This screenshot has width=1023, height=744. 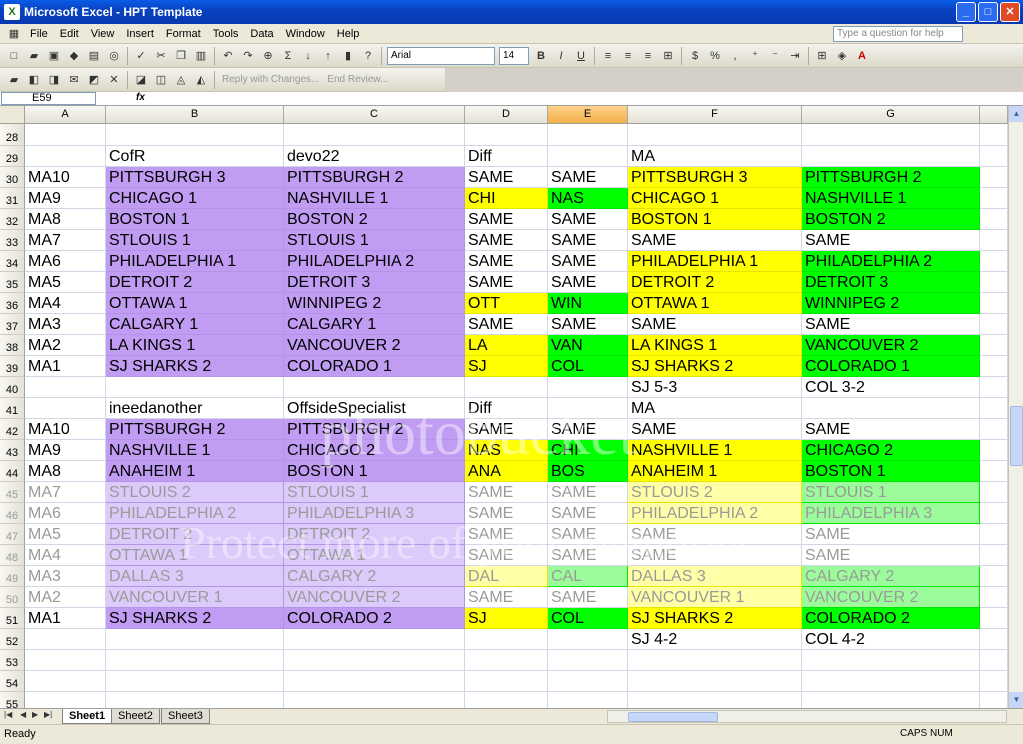 I want to click on cell: STLOUIS 2, so click(x=195, y=492).